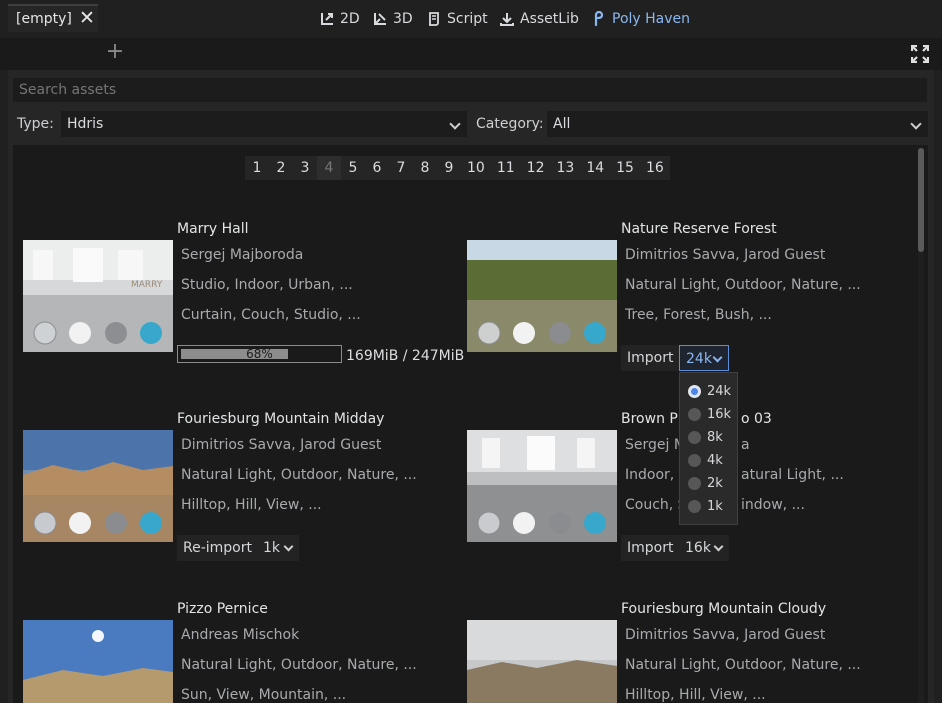 This screenshot has width=942, height=703. What do you see at coordinates (264, 124) in the screenshot?
I see `type-select: Hdris` at bounding box center [264, 124].